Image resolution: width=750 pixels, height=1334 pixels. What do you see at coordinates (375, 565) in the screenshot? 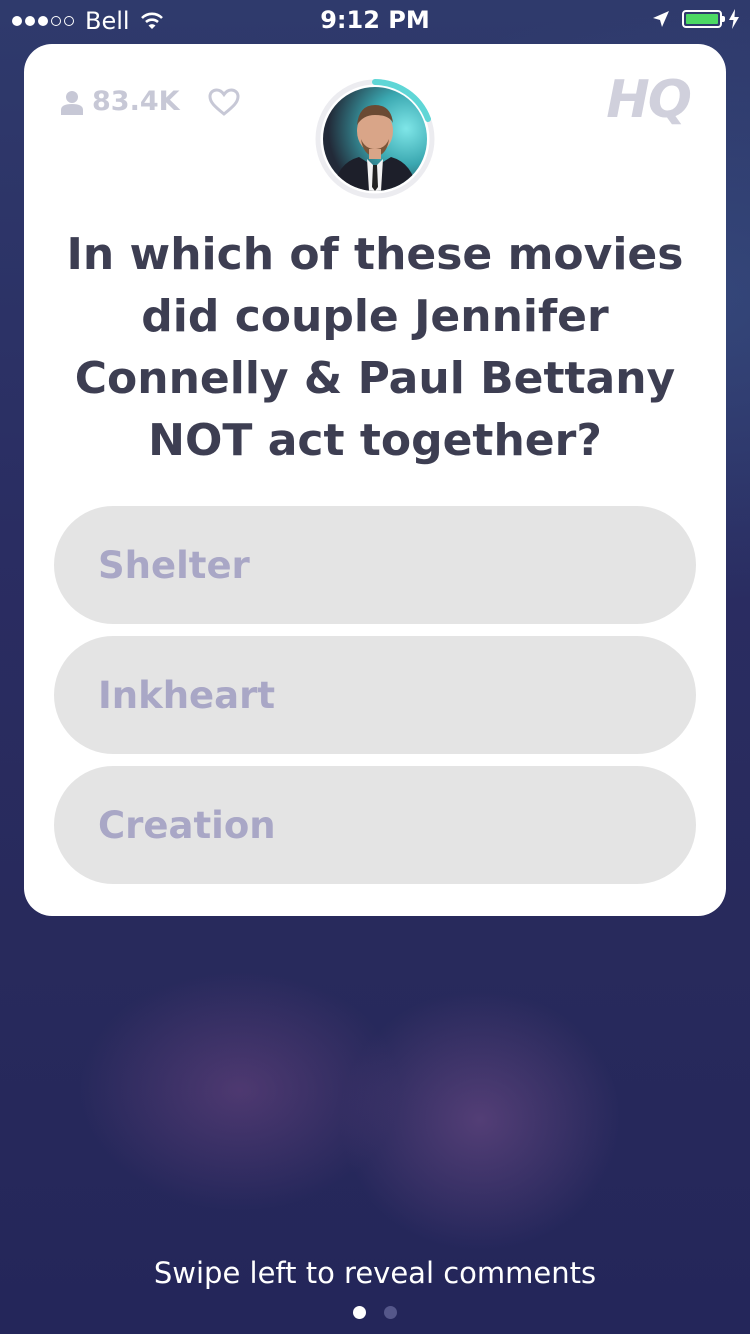
I see `answer-option-1: Shelter` at bounding box center [375, 565].